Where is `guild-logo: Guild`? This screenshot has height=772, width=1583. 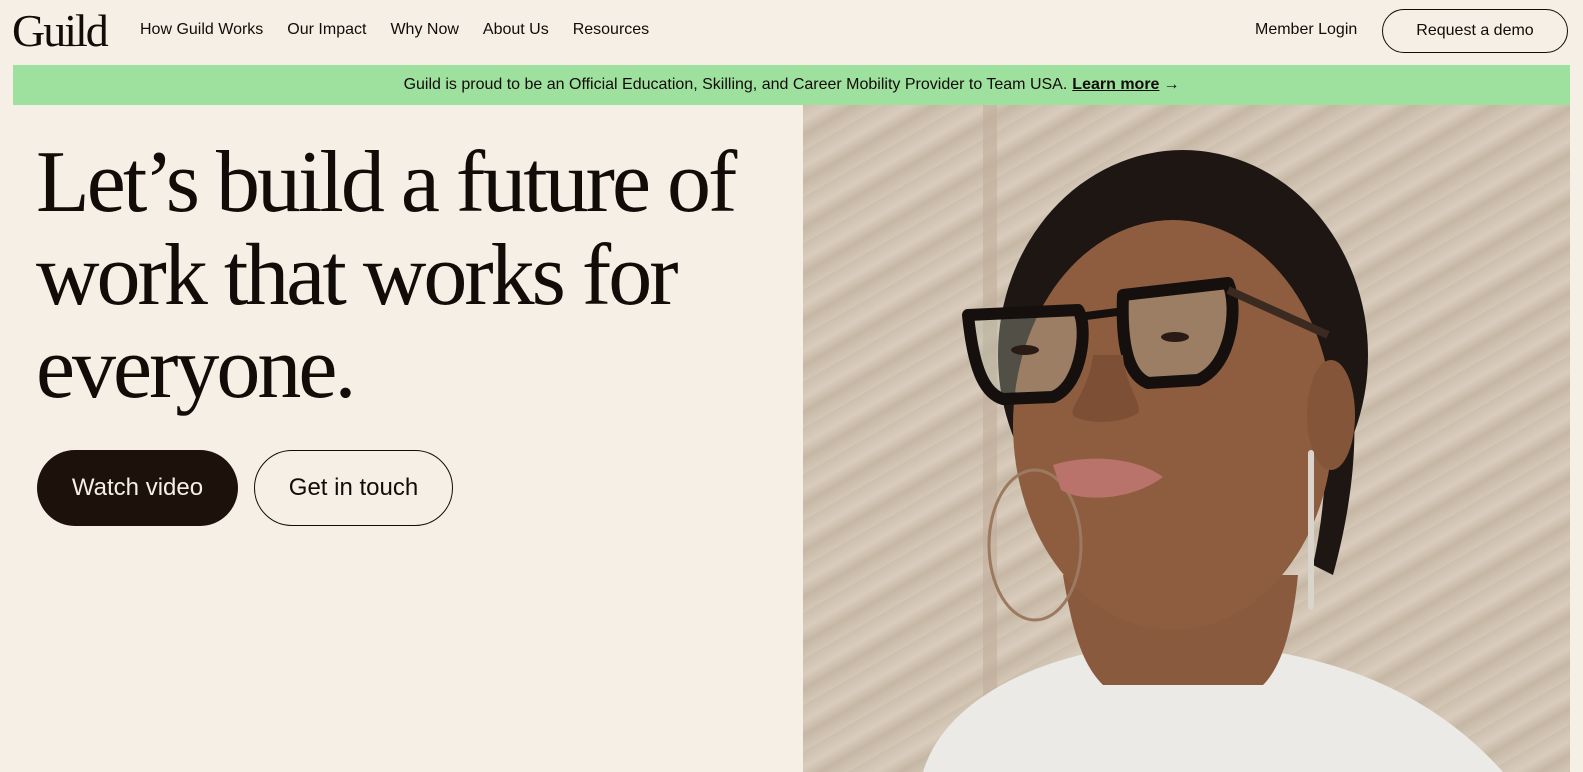
guild-logo: Guild is located at coordinates (60, 31).